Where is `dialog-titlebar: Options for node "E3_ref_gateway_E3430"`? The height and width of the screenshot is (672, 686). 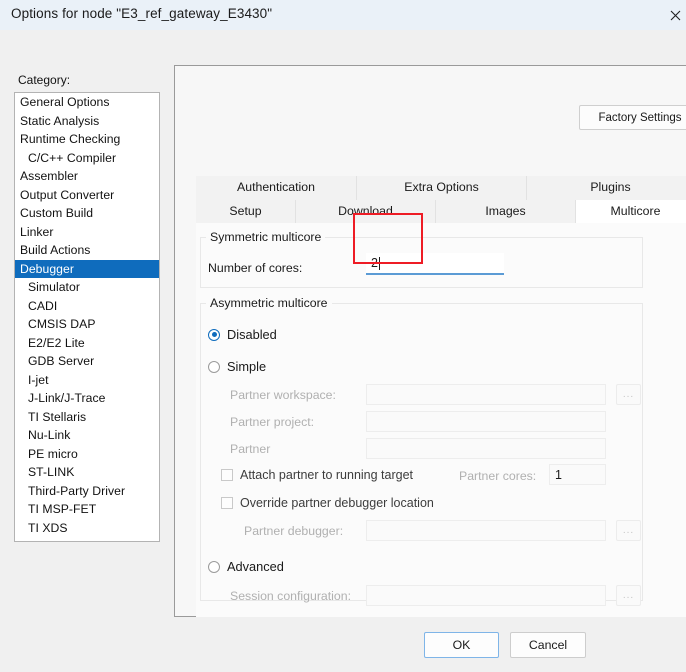 dialog-titlebar: Options for node "E3_ref_gateway_E3430" is located at coordinates (343, 15).